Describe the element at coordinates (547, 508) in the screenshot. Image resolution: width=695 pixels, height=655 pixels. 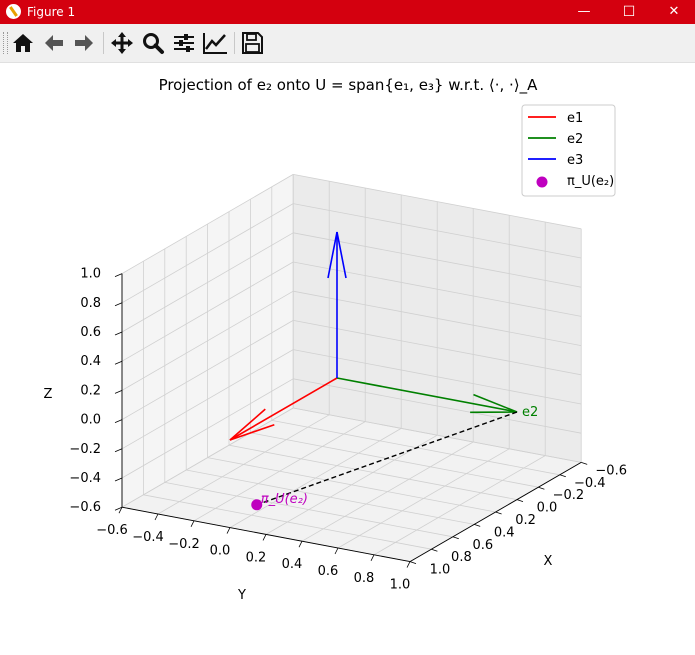
I see `x-tick-label: 0.0` at that location.